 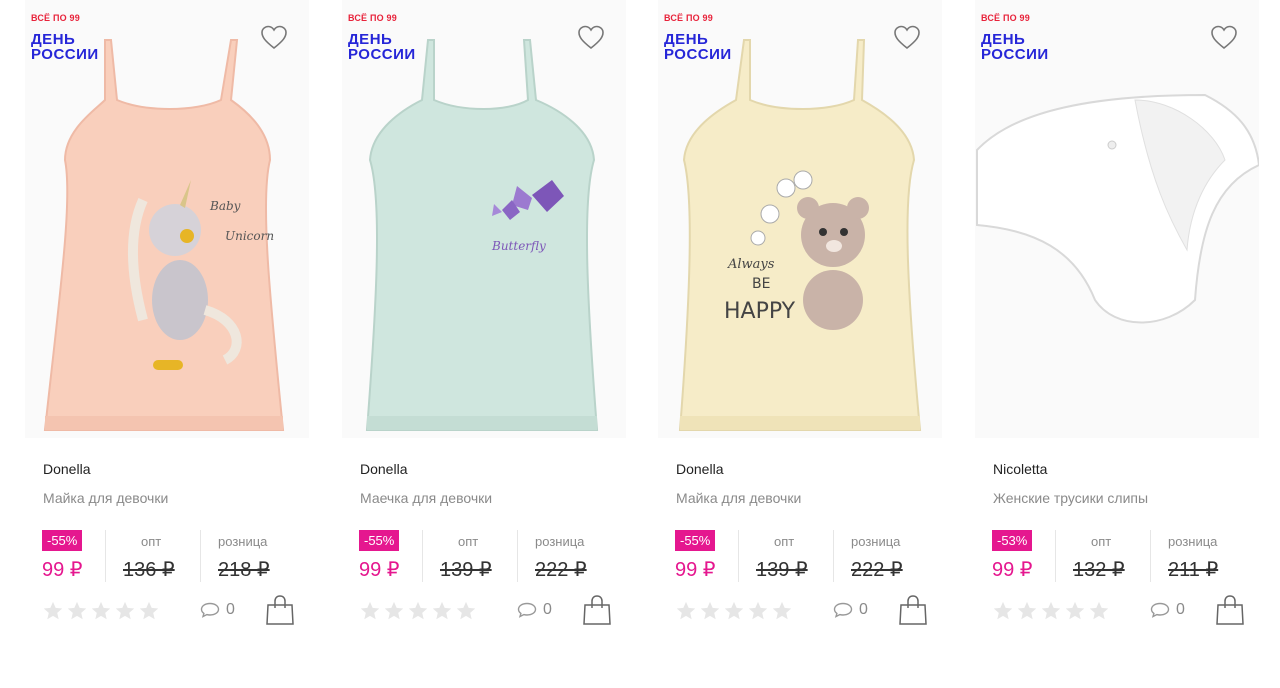 What do you see at coordinates (800, 235) in the screenshot?
I see `tank-top-image: Always BE HAPPY` at bounding box center [800, 235].